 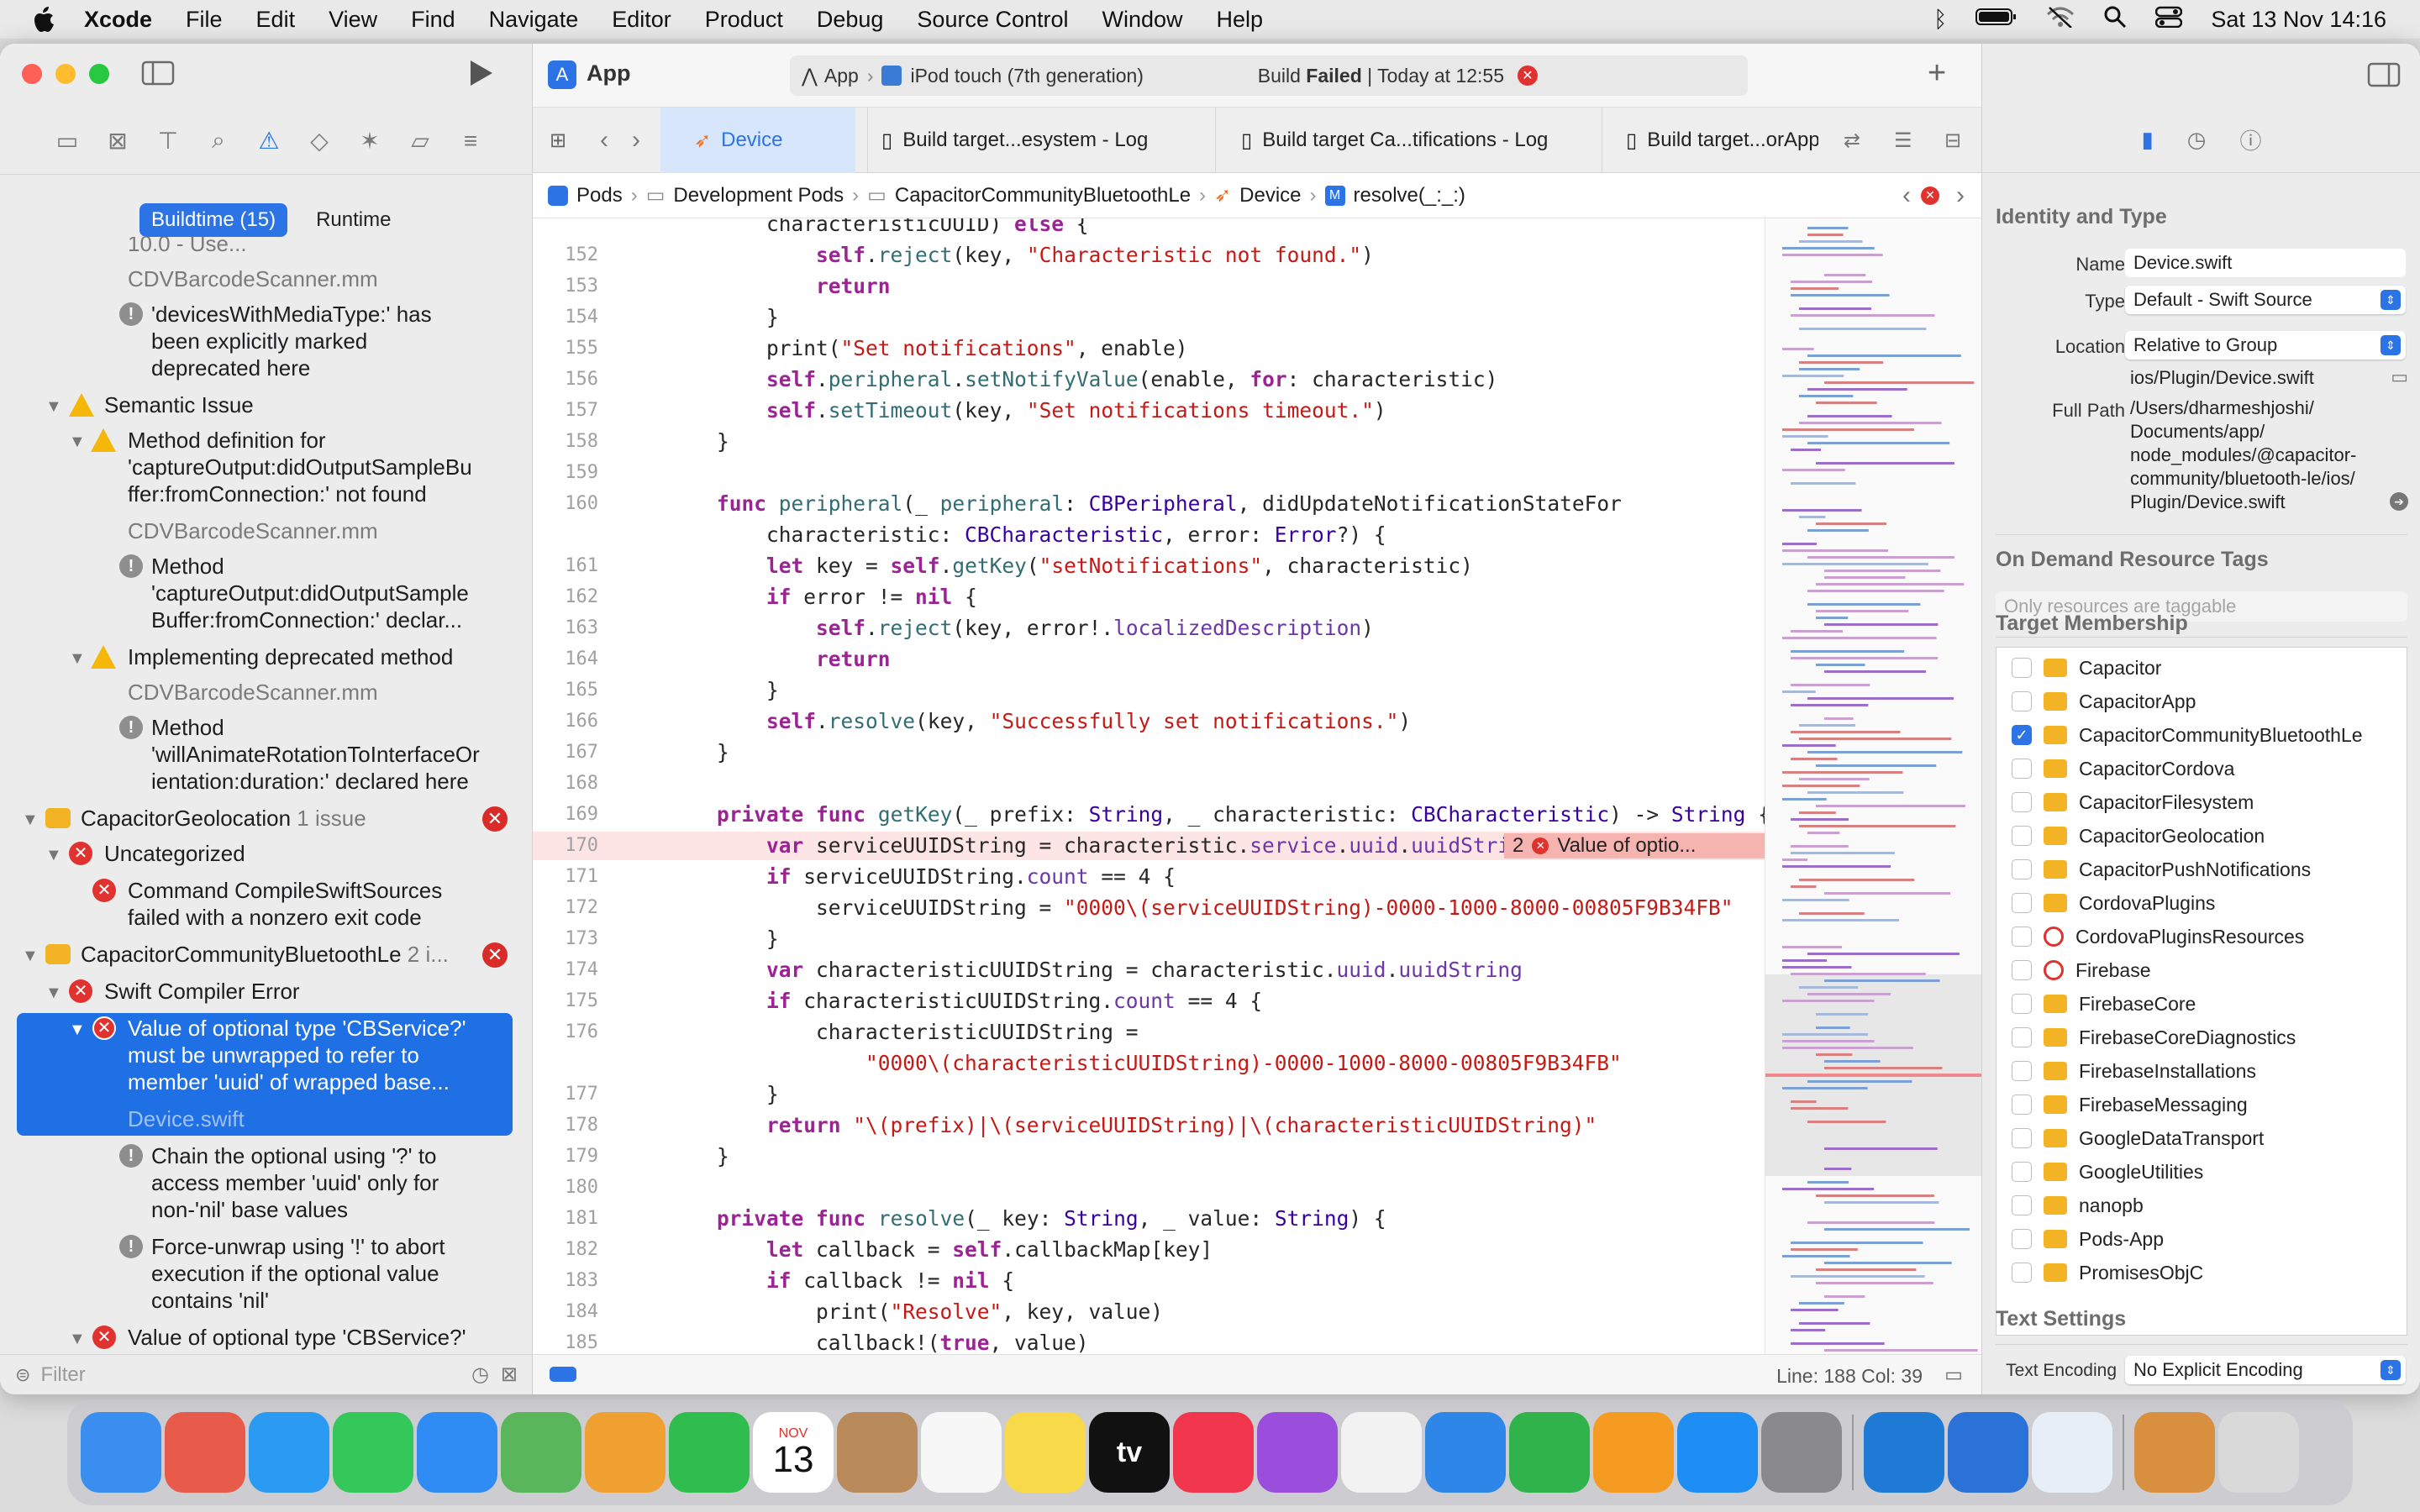 I want to click on debug-area-toggle-icon: ▭, so click(x=1953, y=1374).